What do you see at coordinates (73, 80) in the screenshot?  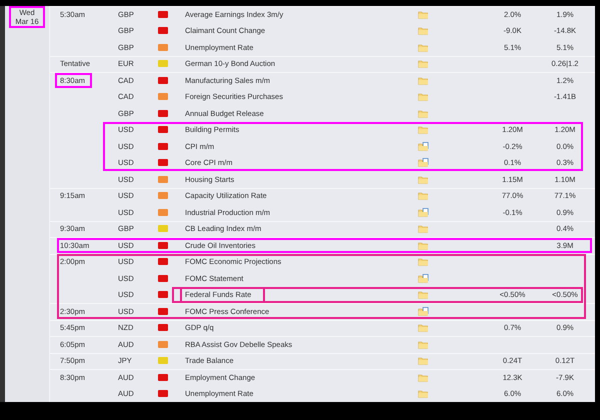 I see `highlight-box` at bounding box center [73, 80].